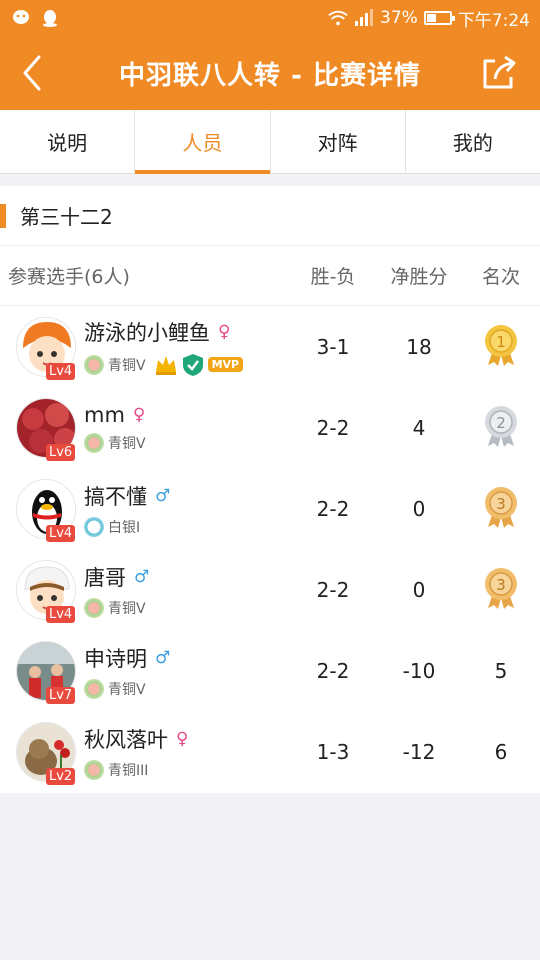  I want to click on player-name: 申诗明, so click(115, 658).